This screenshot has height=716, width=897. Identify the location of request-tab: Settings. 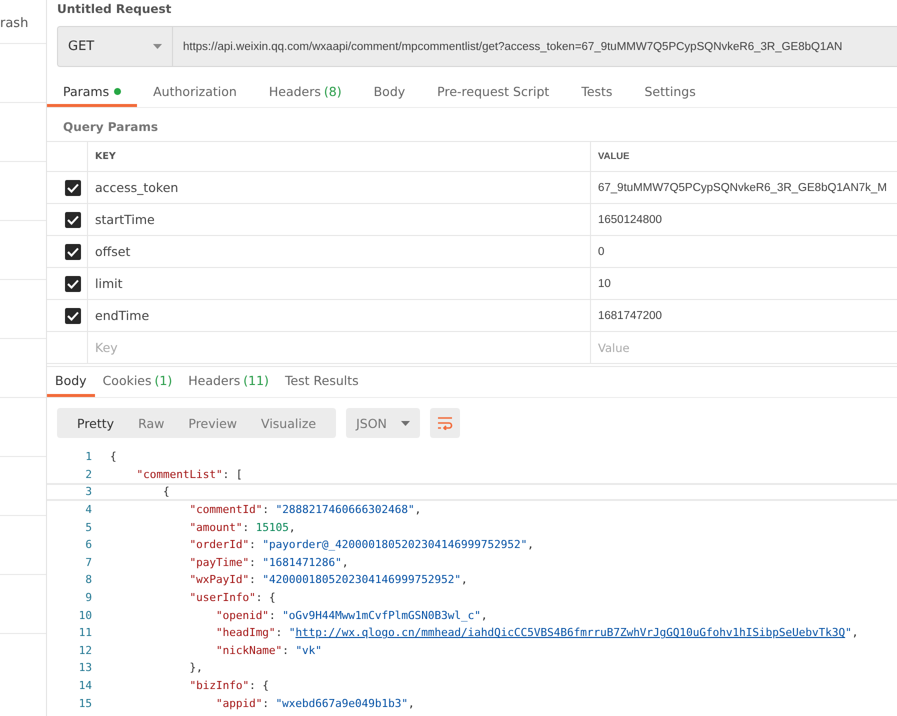
(670, 93).